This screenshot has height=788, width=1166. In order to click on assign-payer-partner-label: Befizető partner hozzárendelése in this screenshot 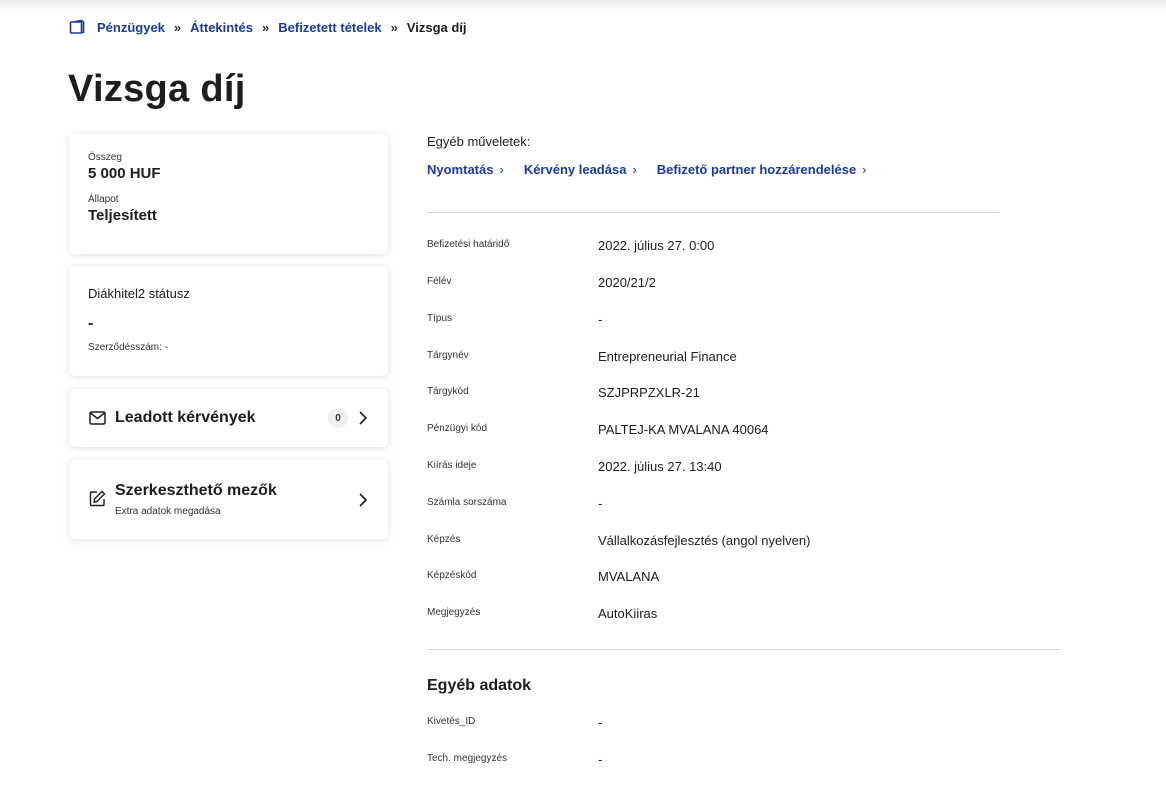, I will do `click(756, 169)`.